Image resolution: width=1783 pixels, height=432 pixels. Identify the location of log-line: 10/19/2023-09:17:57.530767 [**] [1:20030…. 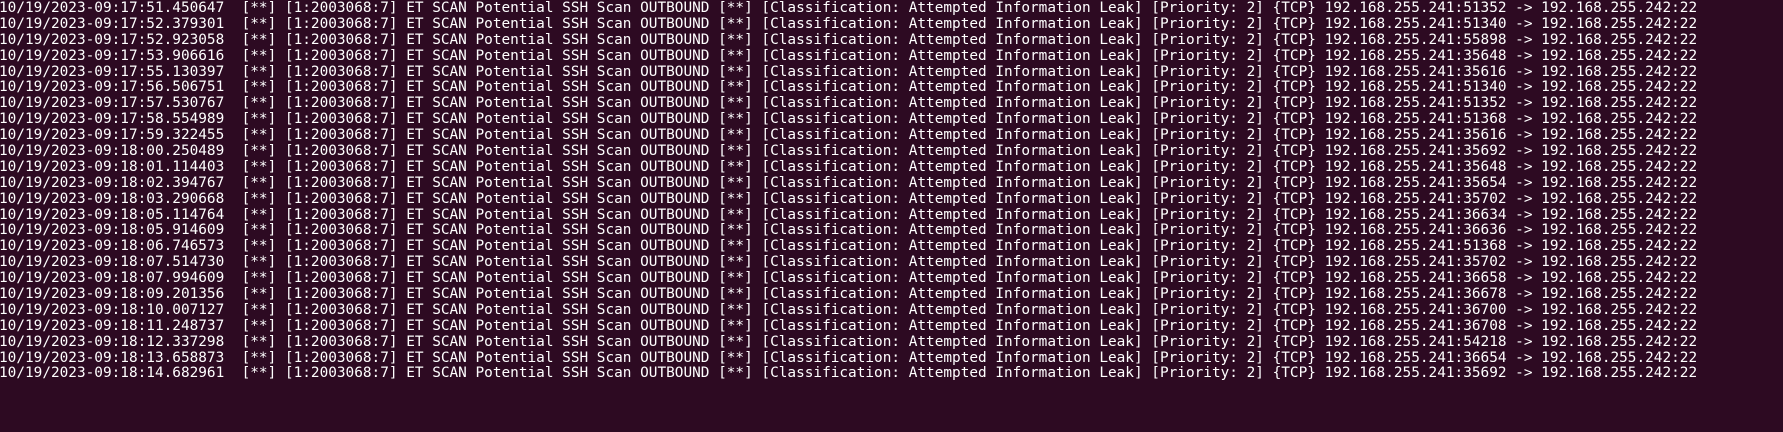
(849, 103).